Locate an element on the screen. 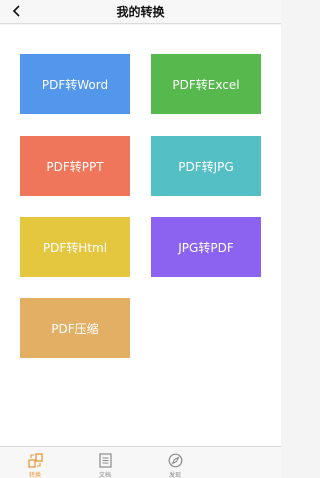 The image size is (320, 478). tile-label: JPG转PDF is located at coordinates (206, 247).